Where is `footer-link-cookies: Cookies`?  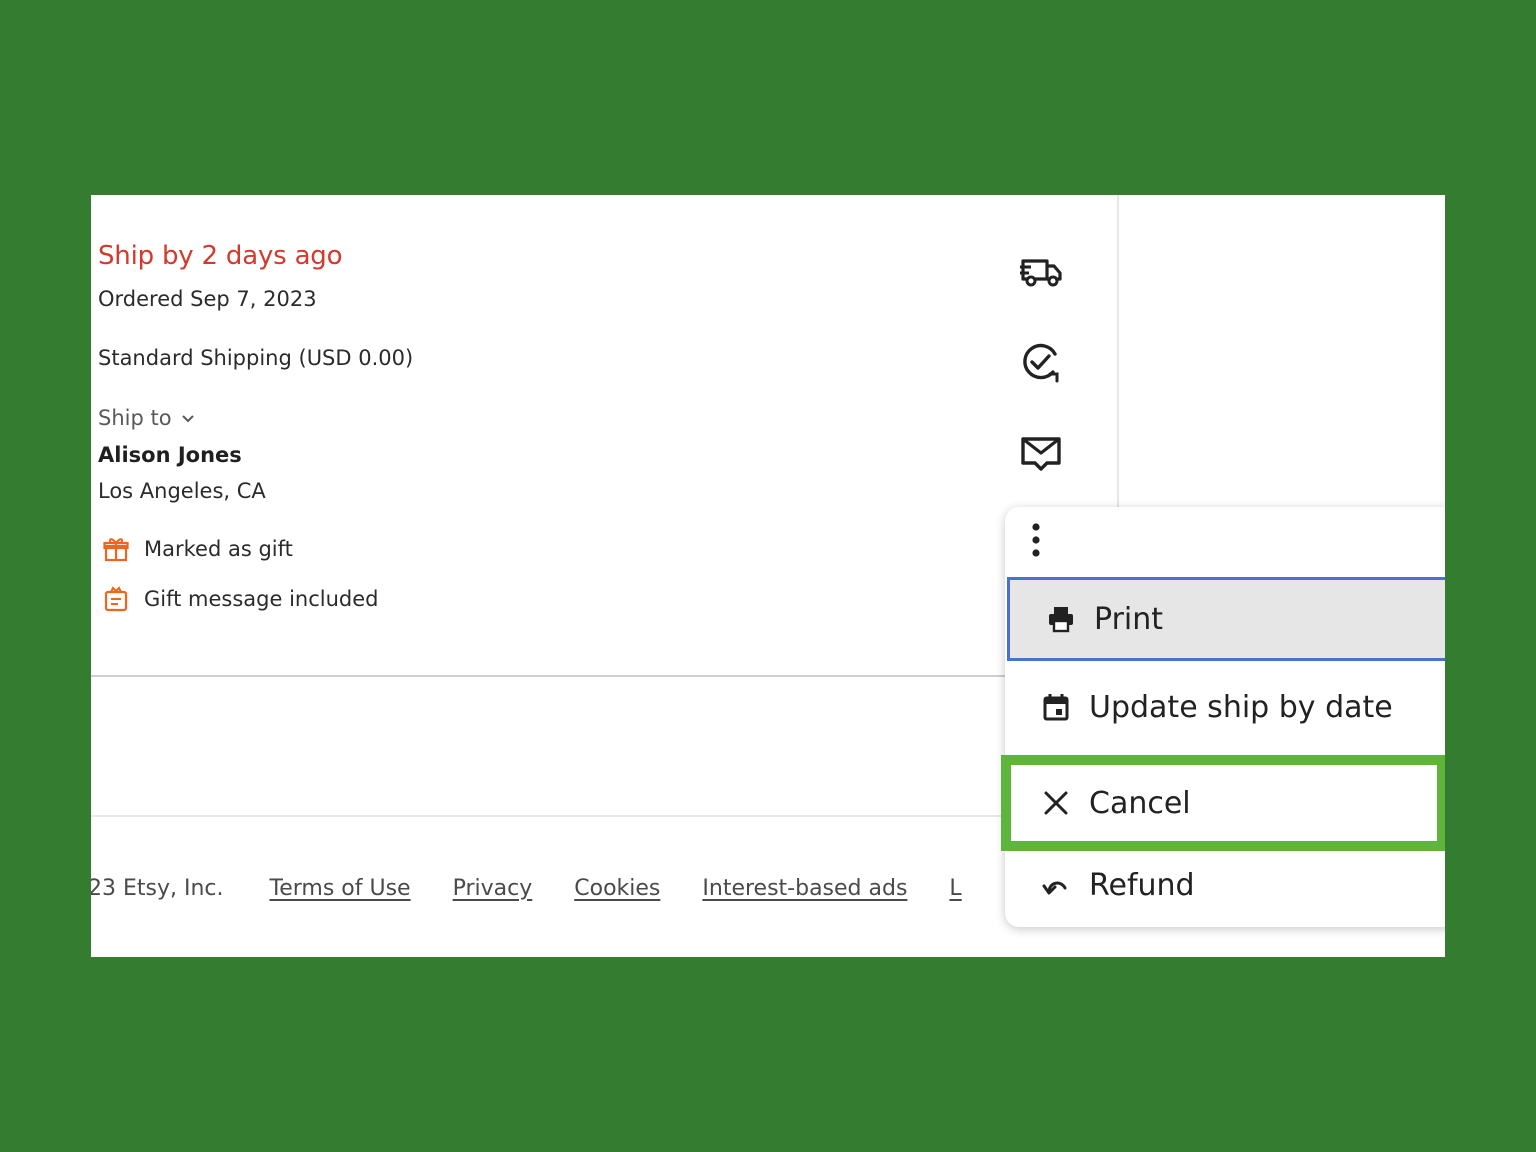 footer-link-cookies: Cookies is located at coordinates (617, 888).